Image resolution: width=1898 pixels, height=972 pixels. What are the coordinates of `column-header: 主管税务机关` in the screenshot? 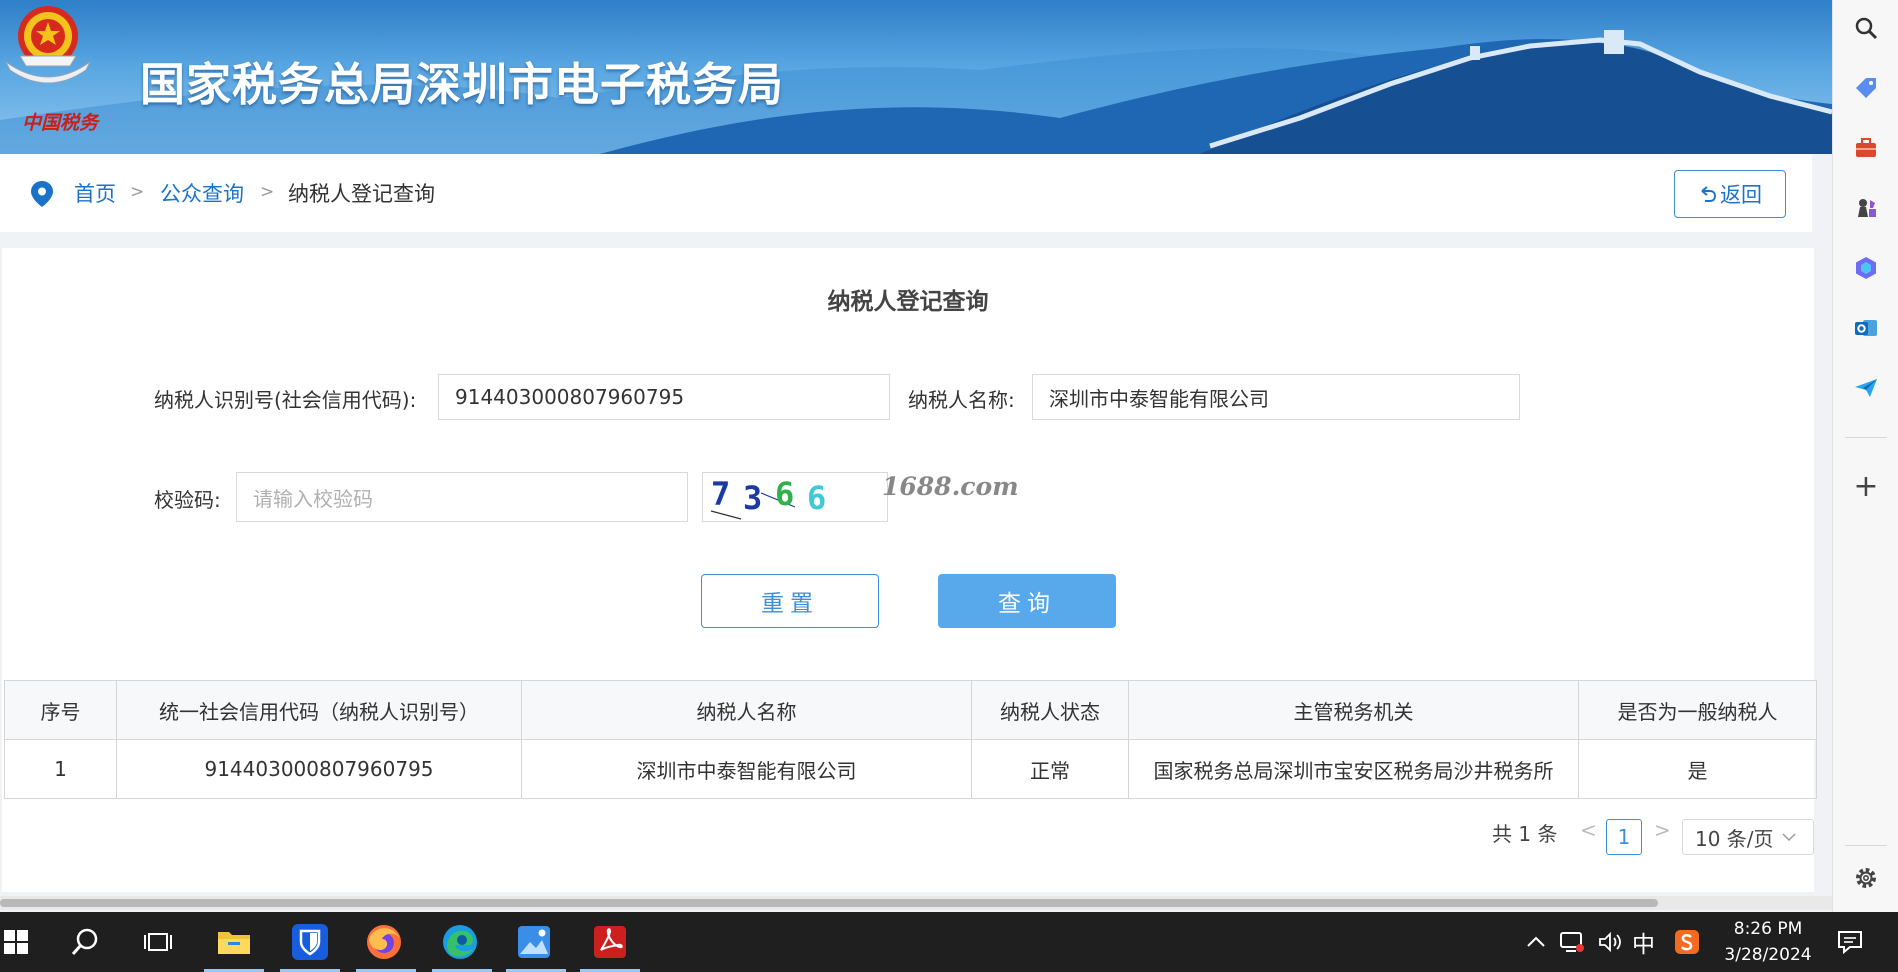 It's located at (1353, 710).